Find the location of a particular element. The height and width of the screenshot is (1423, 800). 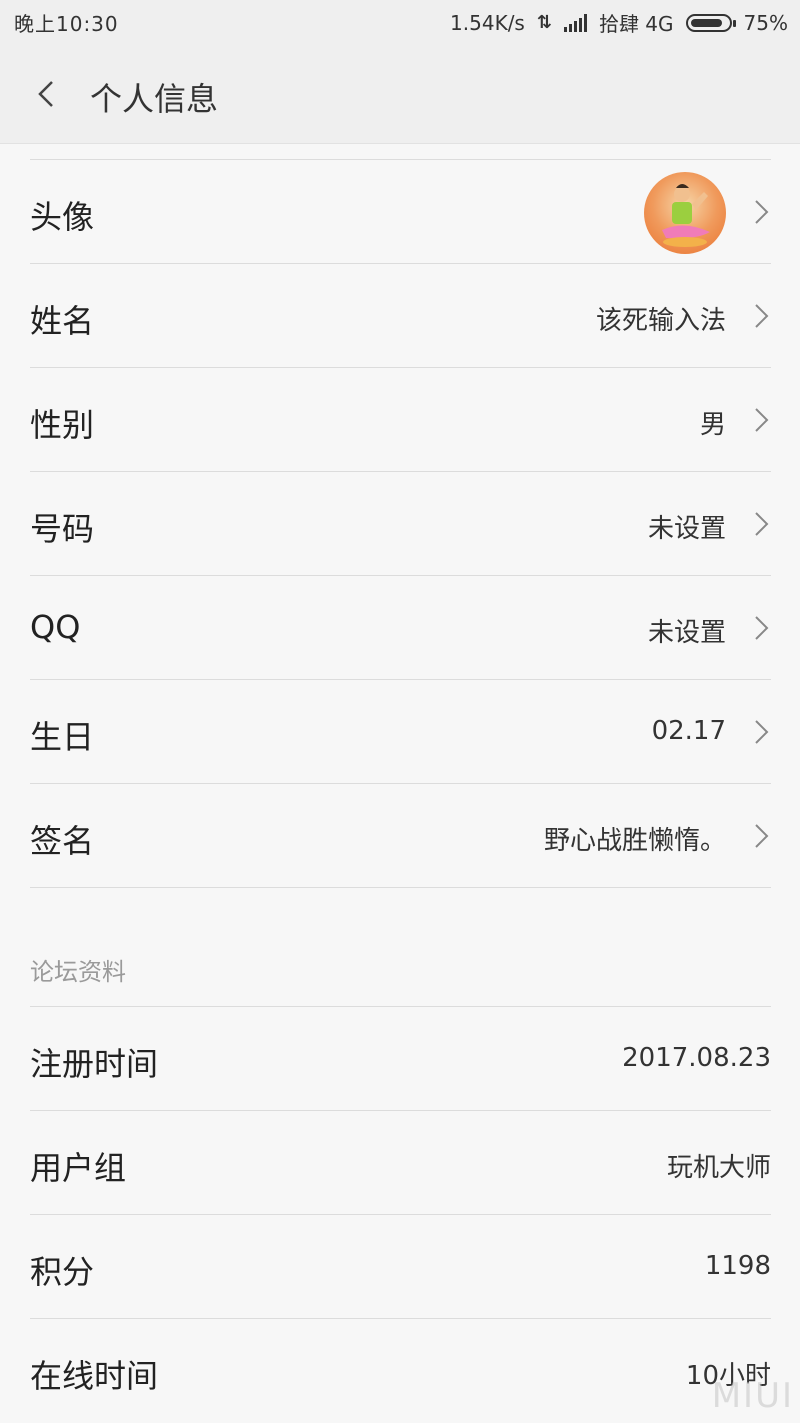

page-title: 个人信息 is located at coordinates (154, 99).